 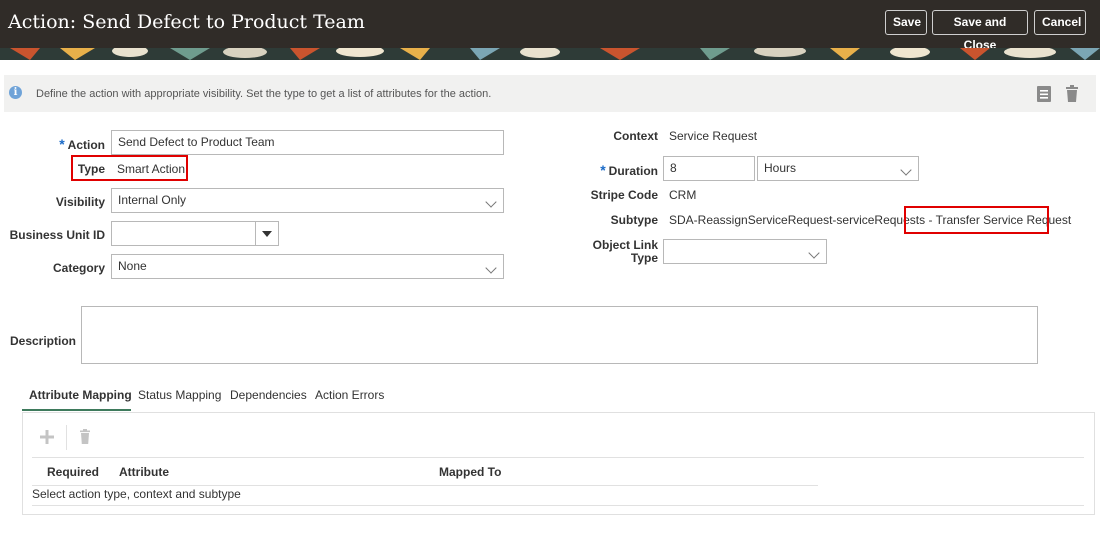 What do you see at coordinates (132, 266) in the screenshot?
I see `category-value: None` at bounding box center [132, 266].